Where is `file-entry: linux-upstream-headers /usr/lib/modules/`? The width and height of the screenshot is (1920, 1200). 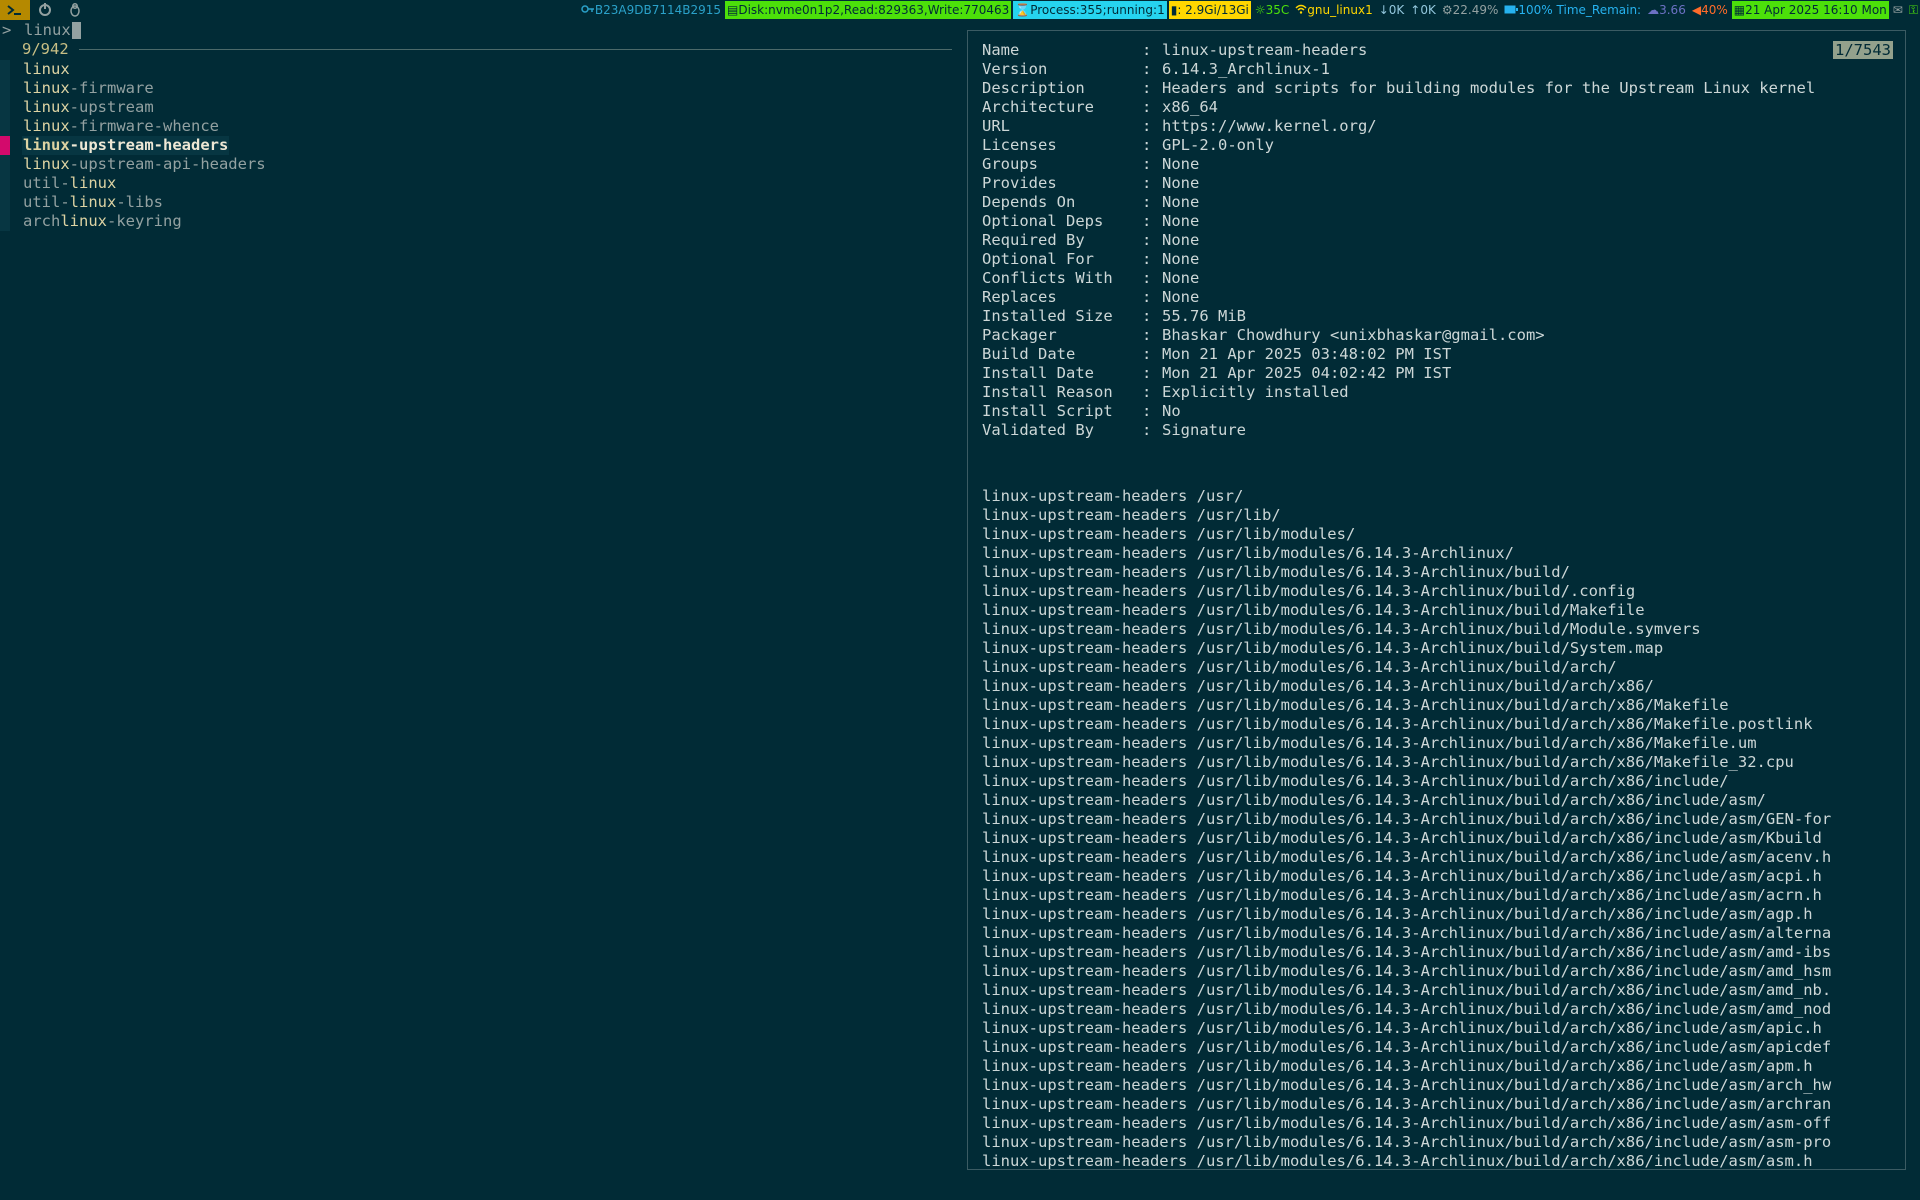 file-entry: linux-upstream-headers /usr/lib/modules/ is located at coordinates (1169, 534).